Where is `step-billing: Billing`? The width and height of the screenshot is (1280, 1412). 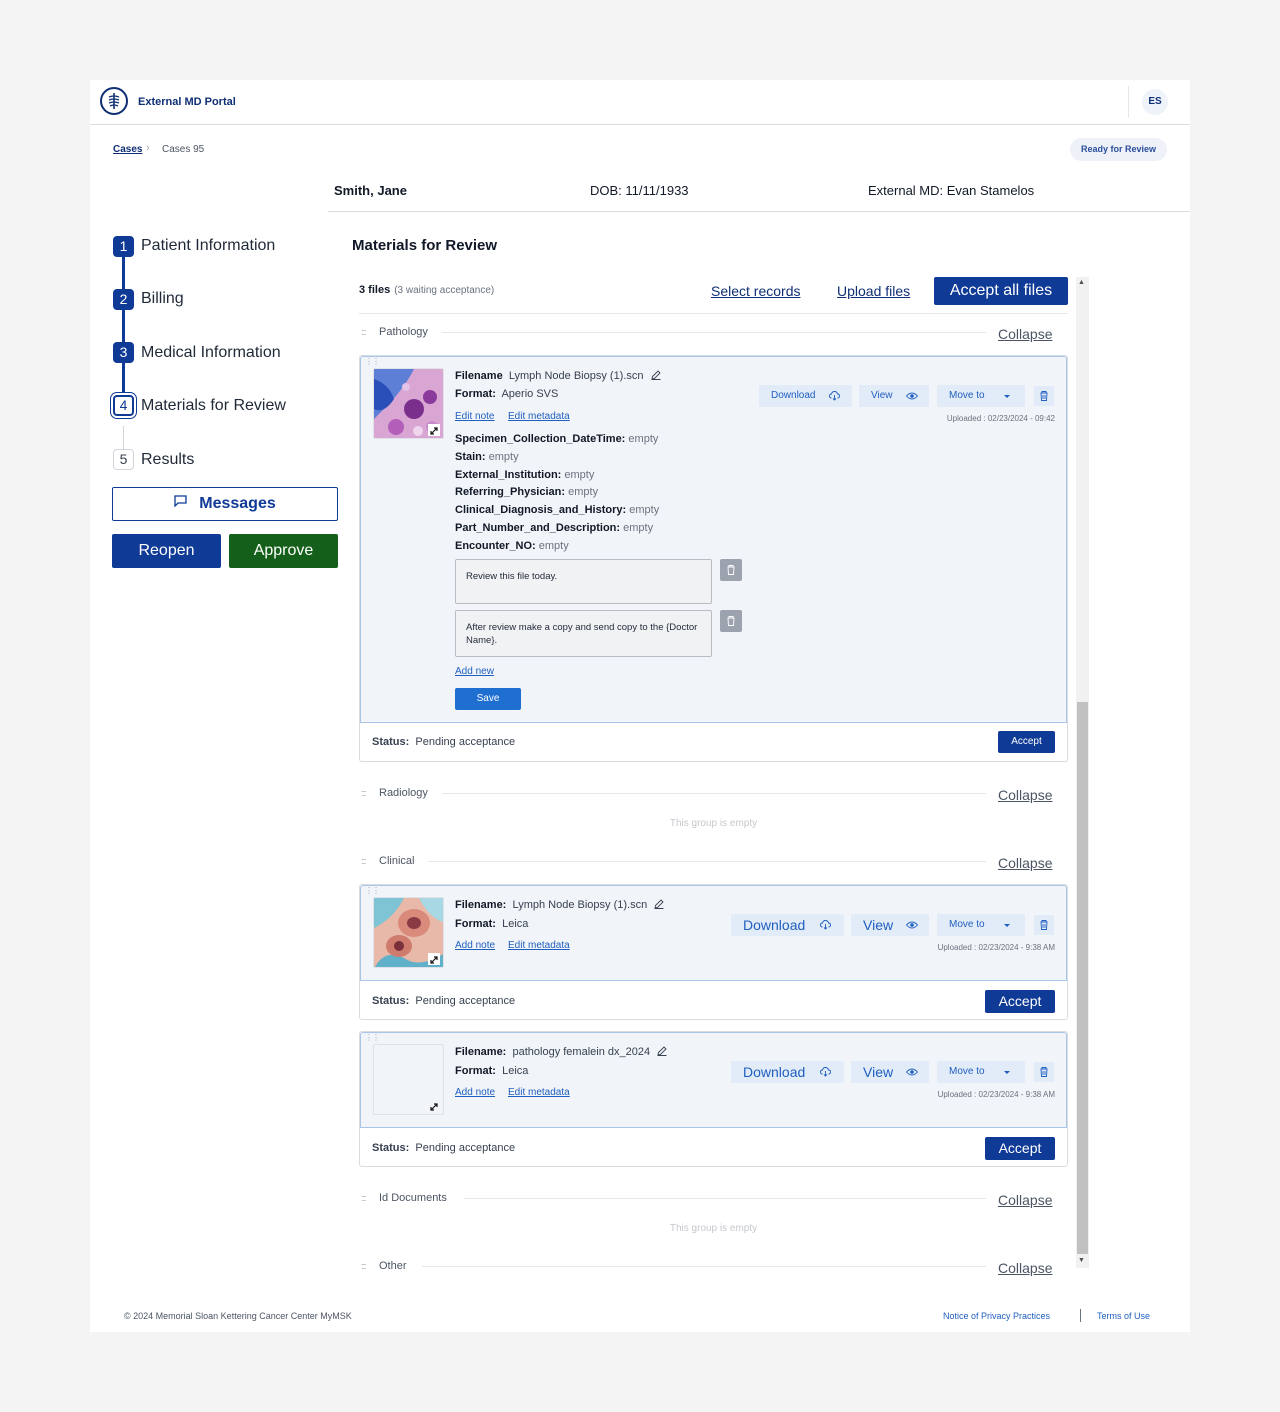
step-billing: Billing is located at coordinates (162, 299).